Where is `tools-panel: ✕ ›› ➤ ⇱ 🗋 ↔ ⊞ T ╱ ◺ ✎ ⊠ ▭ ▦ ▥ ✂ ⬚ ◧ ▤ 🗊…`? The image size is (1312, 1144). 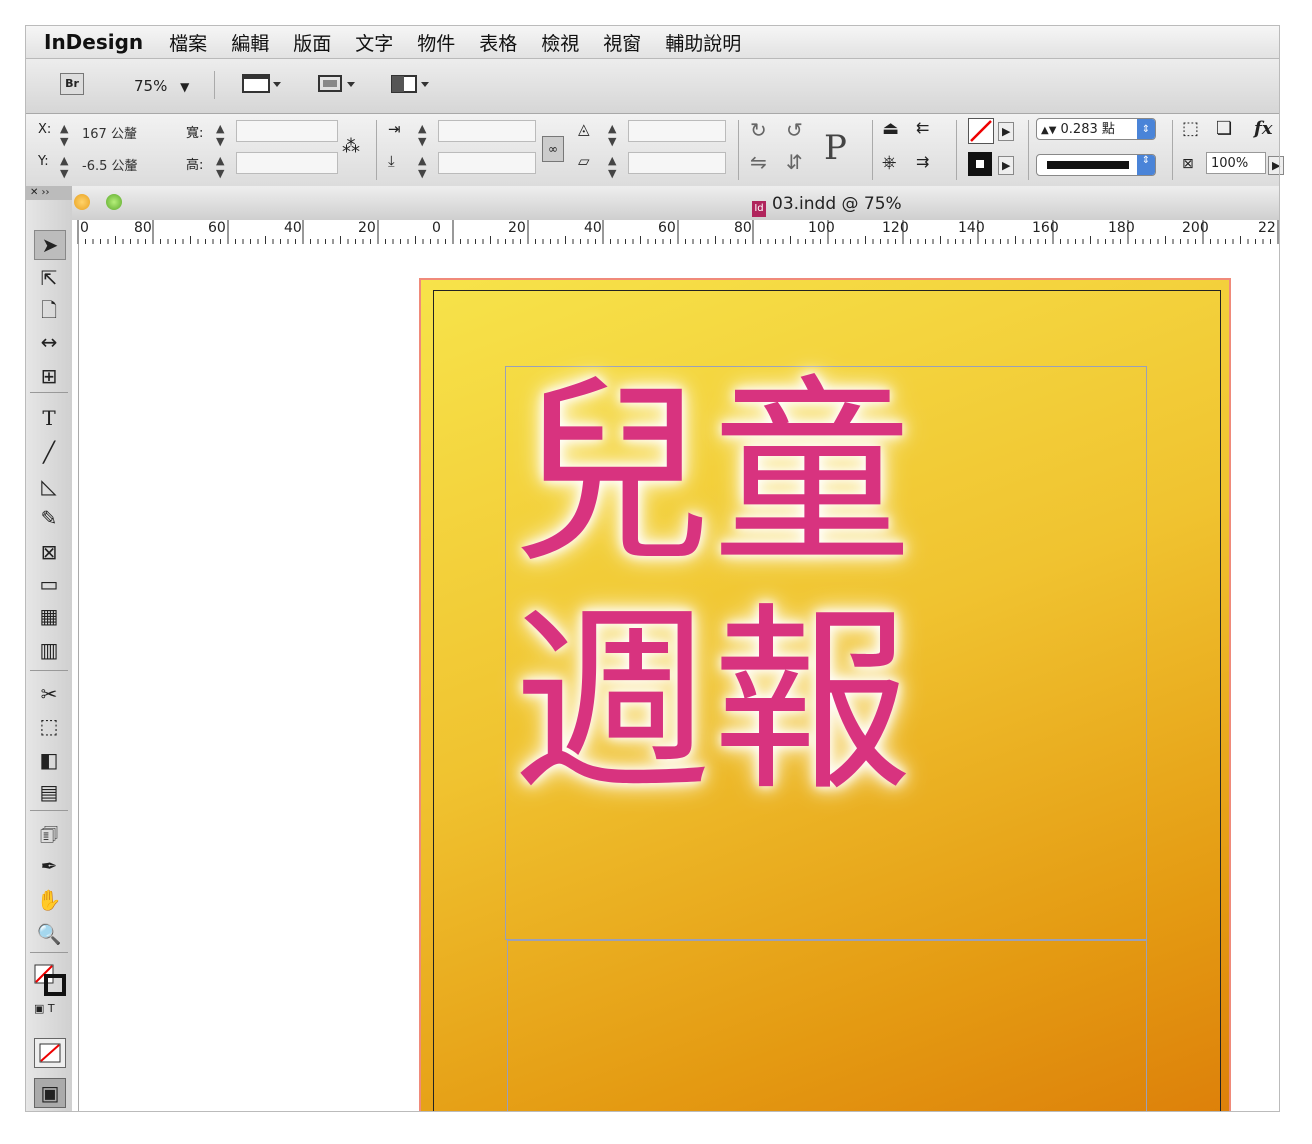 tools-panel: ✕ ›› ➤ ⇱ 🗋 ↔ ⊞ T ╱ ◺ ✎ ⊠ ▭ ▦ ▥ ✂ ⬚ ◧ ▤ 🗊… is located at coordinates (49, 649).